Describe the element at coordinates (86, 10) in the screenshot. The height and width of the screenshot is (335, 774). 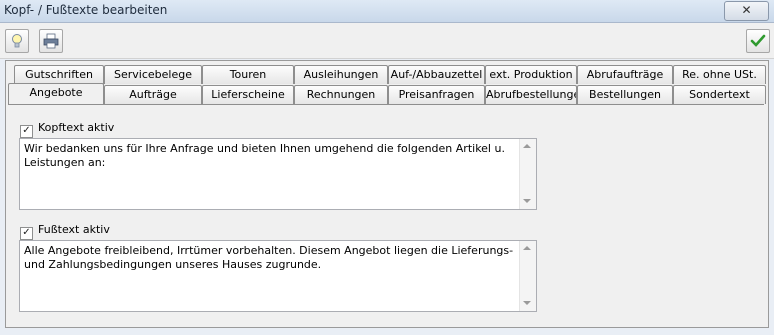
I see `window-title: Kopf- / Fußtexte bearbeiten` at that location.